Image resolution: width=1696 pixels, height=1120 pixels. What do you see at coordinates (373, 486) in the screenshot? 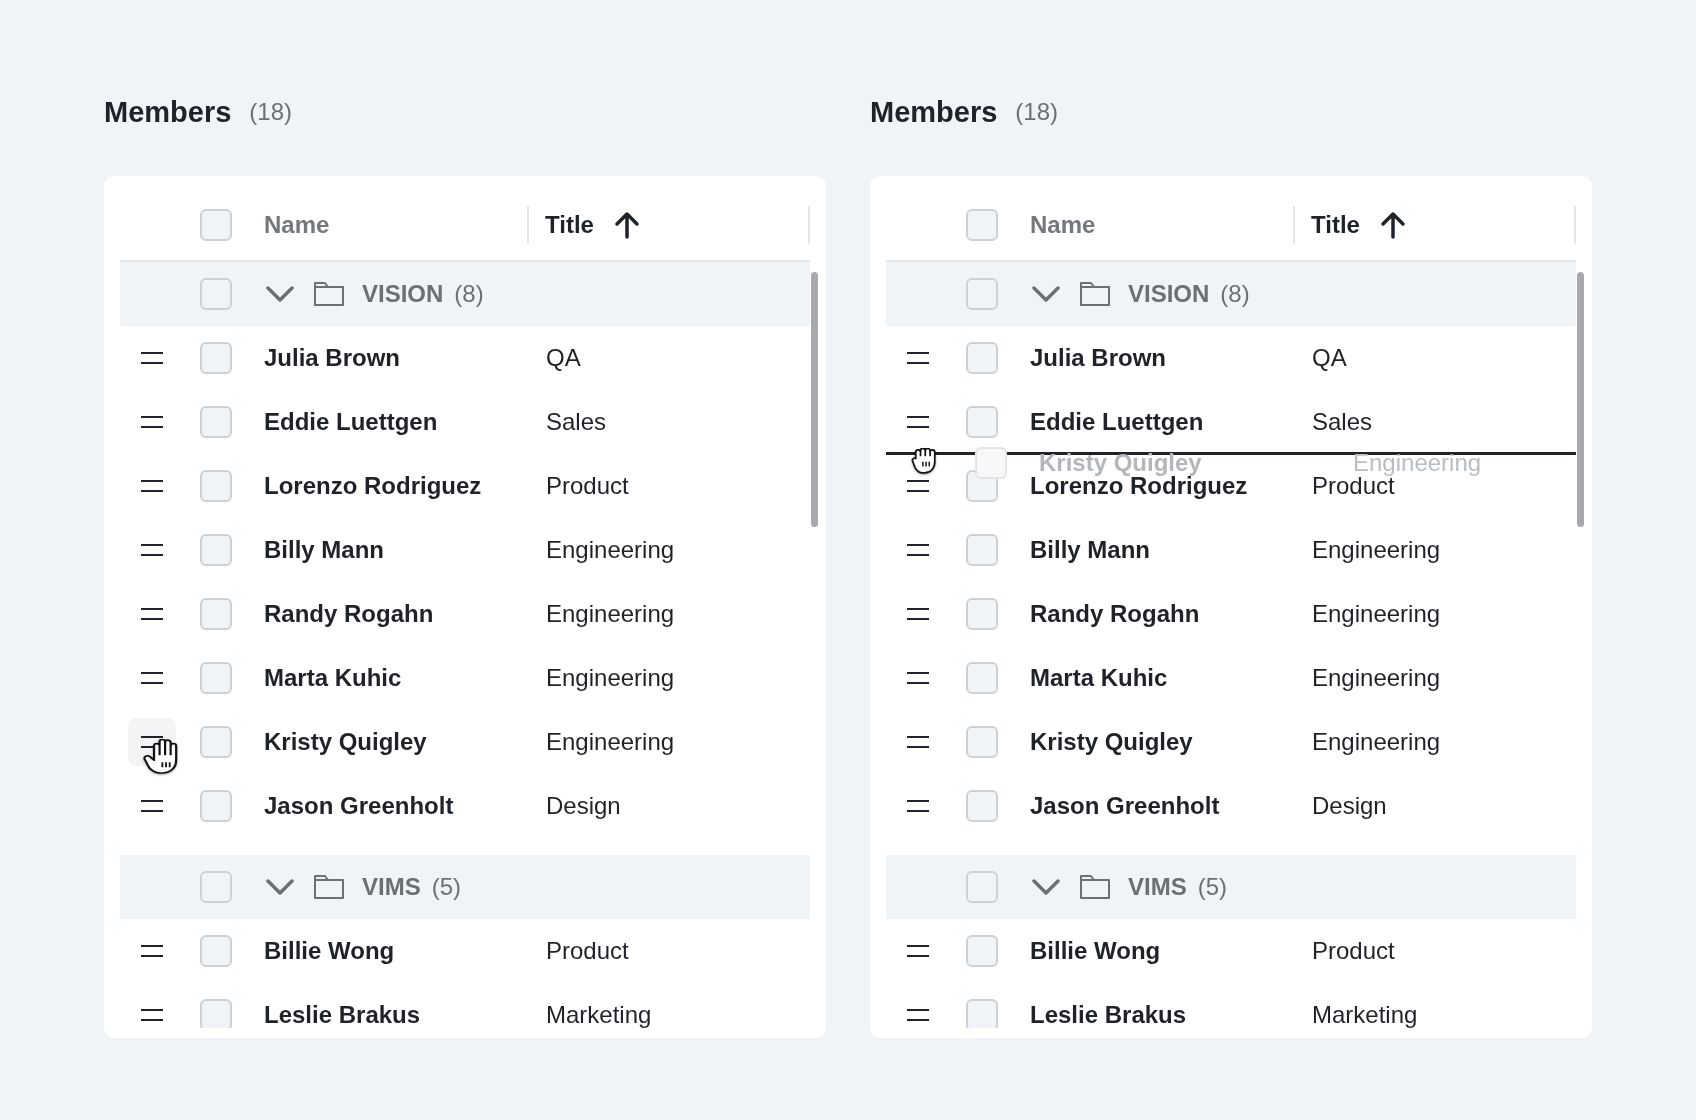
I see `member-name: Lorenzo Rodriguez` at bounding box center [373, 486].